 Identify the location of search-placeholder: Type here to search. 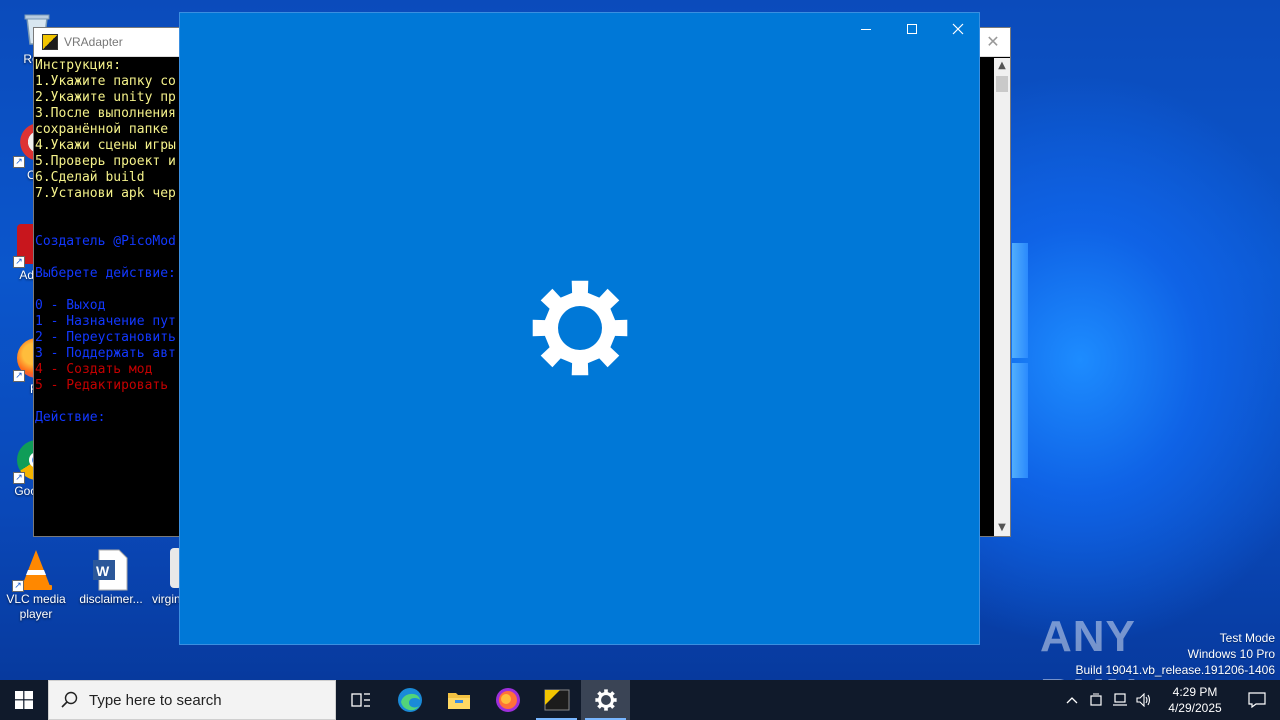
(155, 700).